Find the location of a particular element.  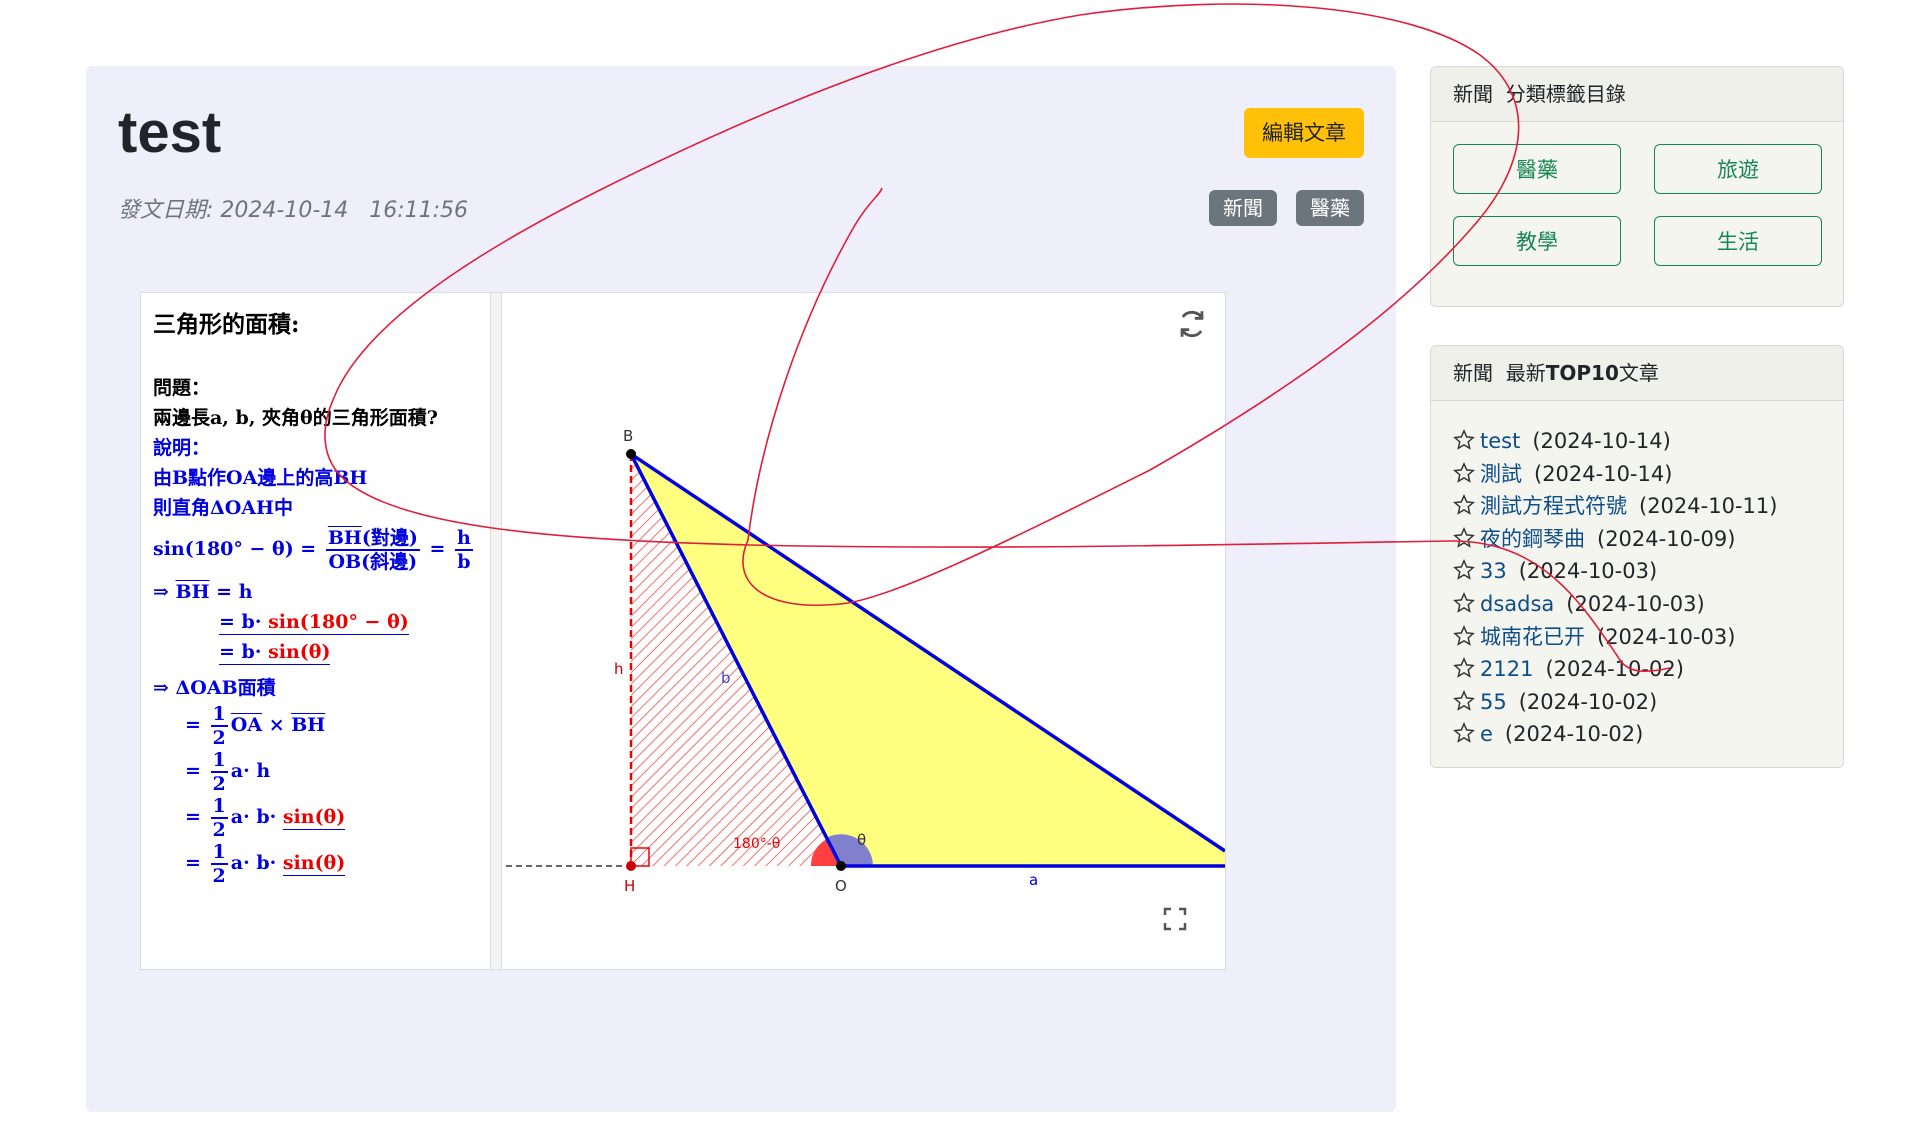

top10-item: test (2024-10-14) is located at coordinates (1648, 441).